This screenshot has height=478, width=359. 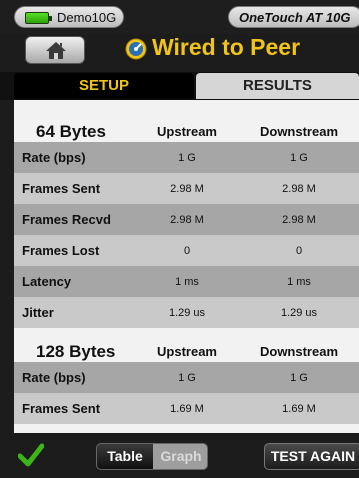 I want to click on table-row: Frames Lost 0 0, so click(x=186, y=250).